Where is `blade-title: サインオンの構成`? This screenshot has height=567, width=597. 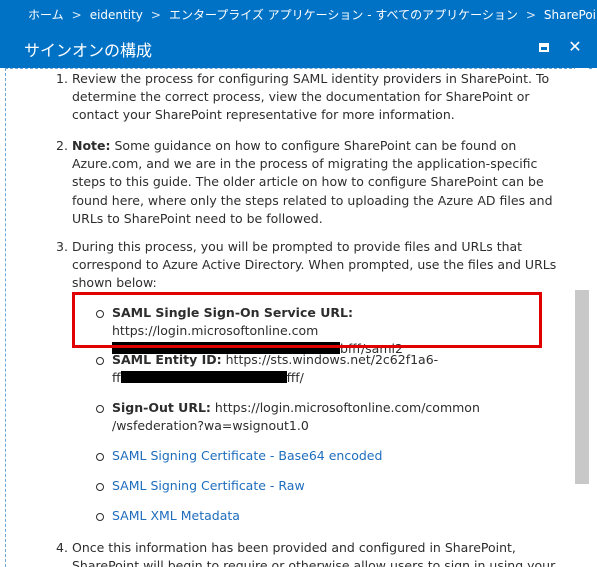 blade-title: サインオンの構成 is located at coordinates (88, 50).